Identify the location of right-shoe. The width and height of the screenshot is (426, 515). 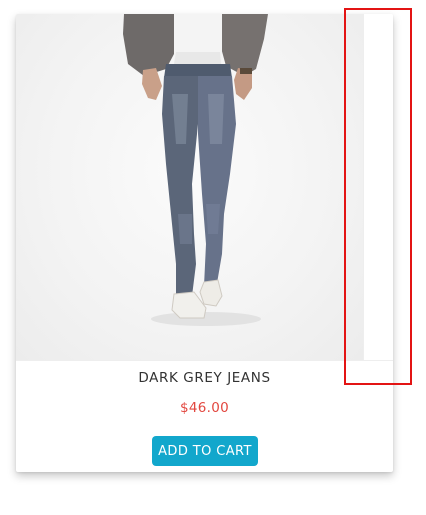
(211, 293).